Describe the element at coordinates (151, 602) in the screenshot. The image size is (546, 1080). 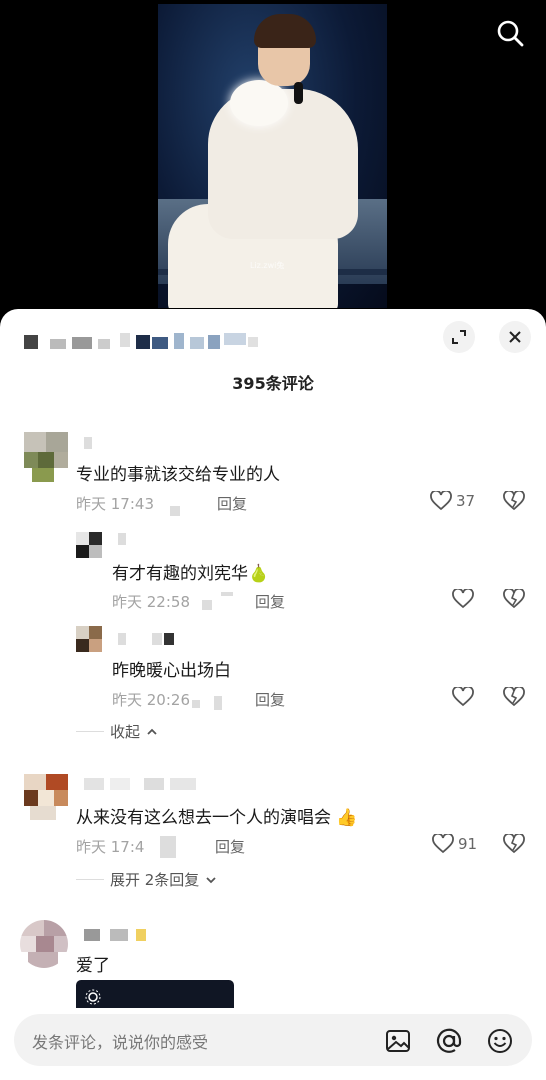
I see `comment-time: 昨天 22:58` at that location.